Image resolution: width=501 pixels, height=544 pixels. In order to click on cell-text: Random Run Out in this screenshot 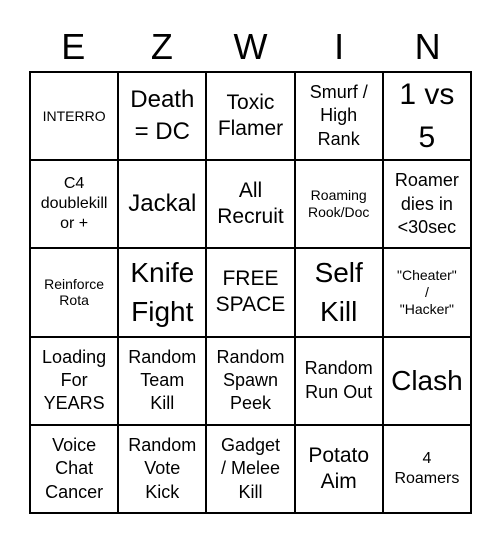, I will do `click(338, 380)`.